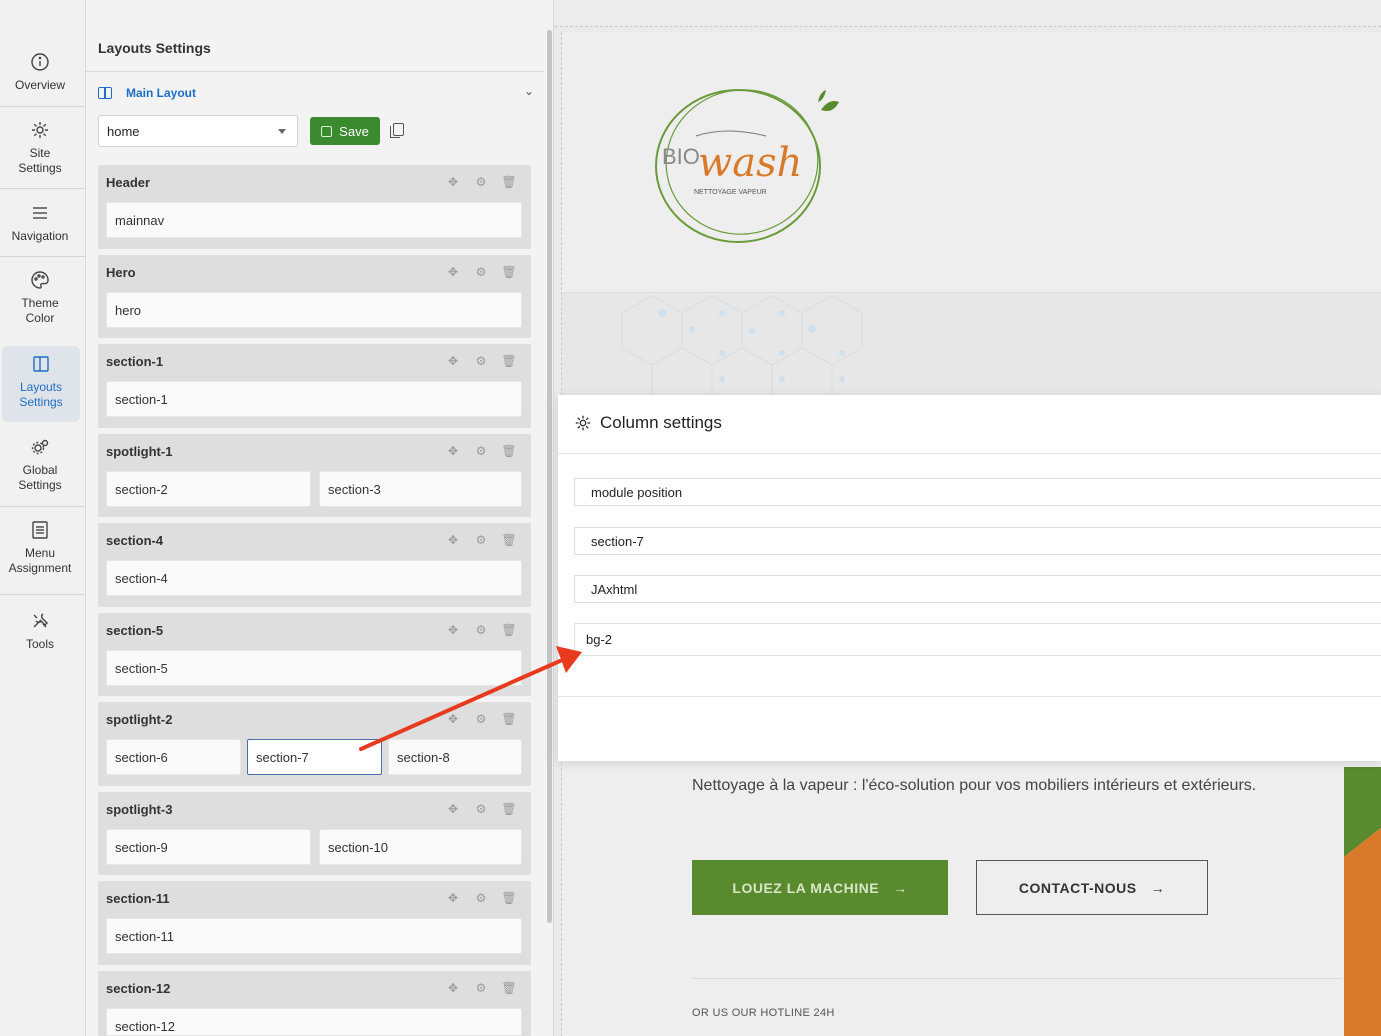  What do you see at coordinates (455, 757) in the screenshot?
I see `column-cell: section-8` at bounding box center [455, 757].